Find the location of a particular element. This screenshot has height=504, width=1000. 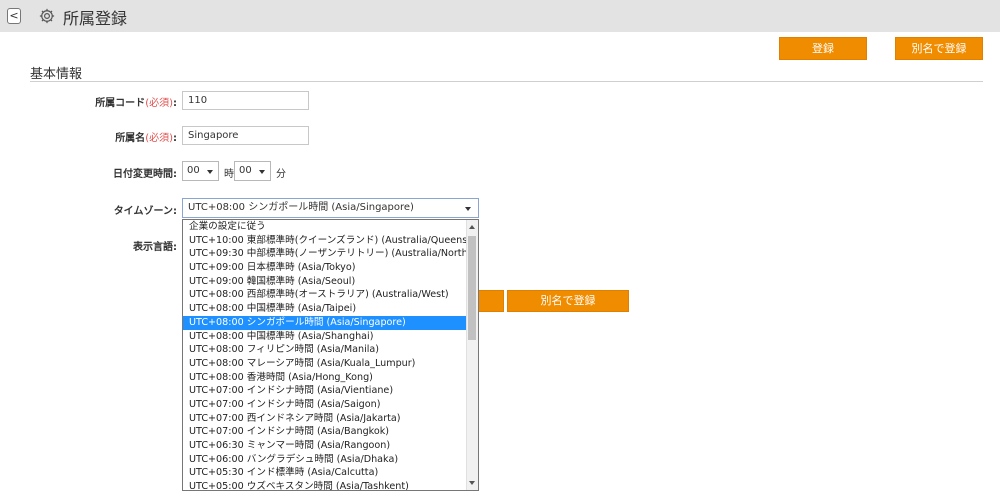

name-label: 所属名(必須): is located at coordinates (146, 138).